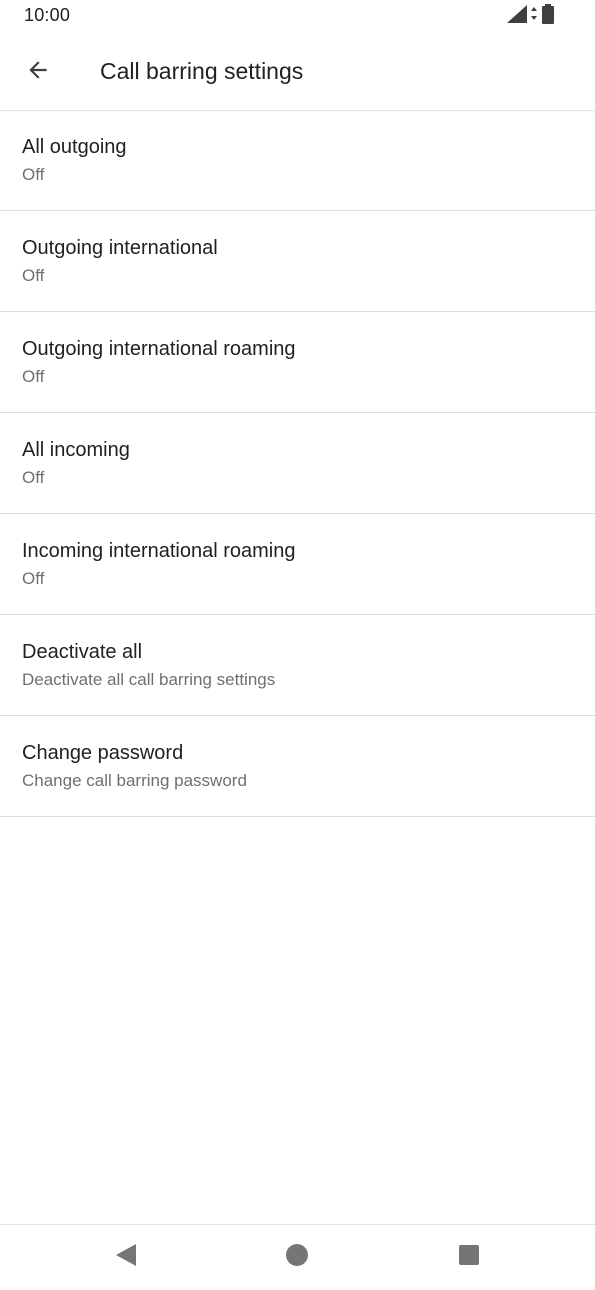 This screenshot has width=595, height=1290. What do you see at coordinates (120, 248) in the screenshot?
I see `setting-title: Outgoing international` at bounding box center [120, 248].